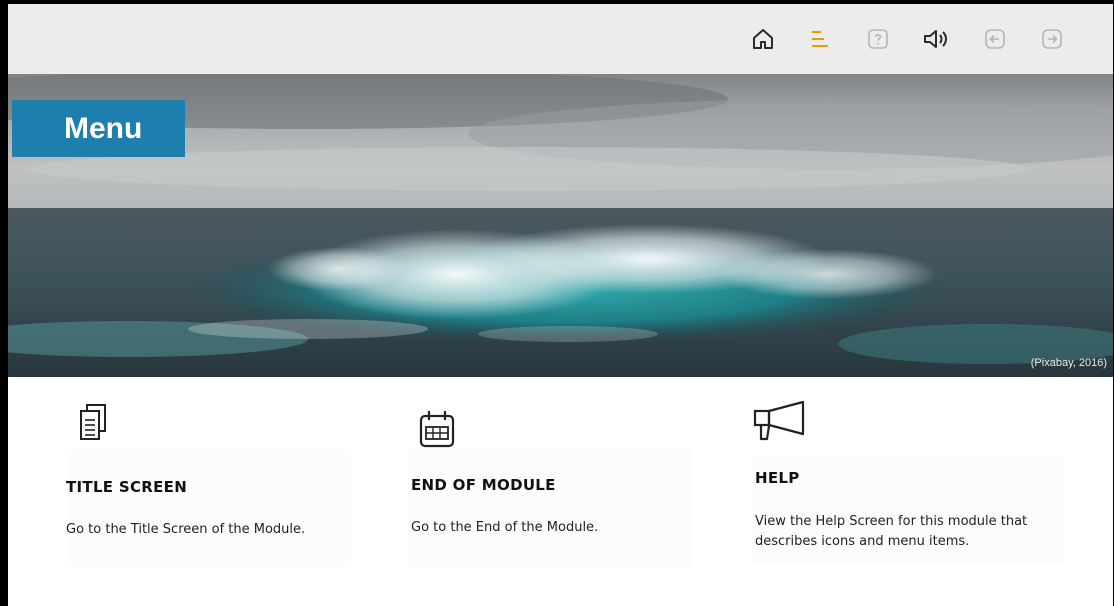 The image size is (1114, 606). Describe the element at coordinates (437, 429) in the screenshot. I see `calendar-icon` at that location.